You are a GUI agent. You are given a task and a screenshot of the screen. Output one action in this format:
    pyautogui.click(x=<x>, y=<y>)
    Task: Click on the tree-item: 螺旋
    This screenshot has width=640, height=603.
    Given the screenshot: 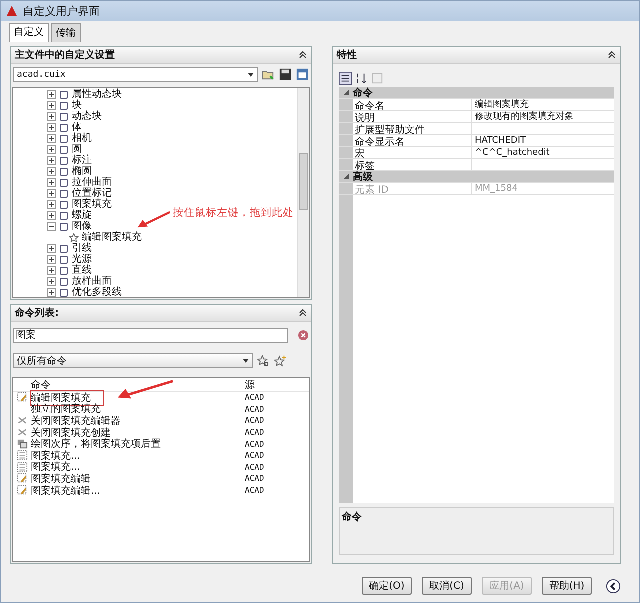 What is the action you would take?
    pyautogui.click(x=82, y=215)
    